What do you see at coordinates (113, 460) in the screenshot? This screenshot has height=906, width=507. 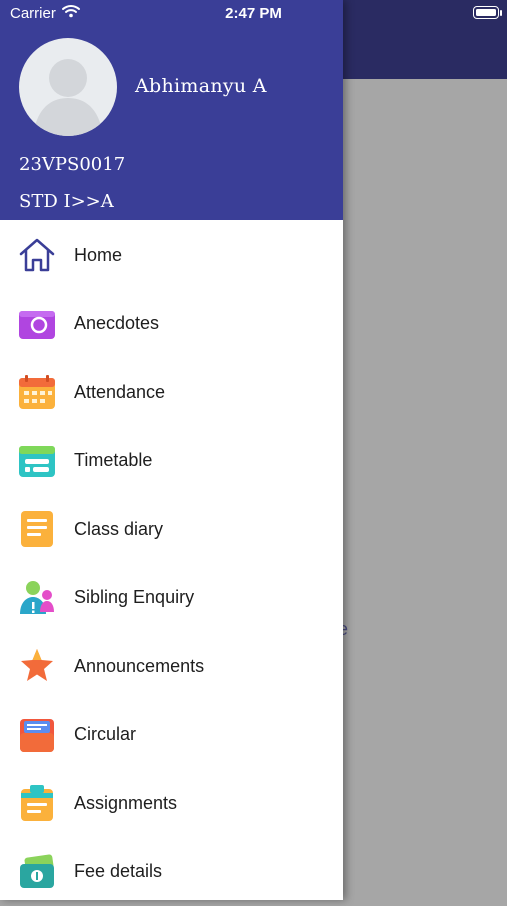 I see `menu-label-timetable: Timetable` at bounding box center [113, 460].